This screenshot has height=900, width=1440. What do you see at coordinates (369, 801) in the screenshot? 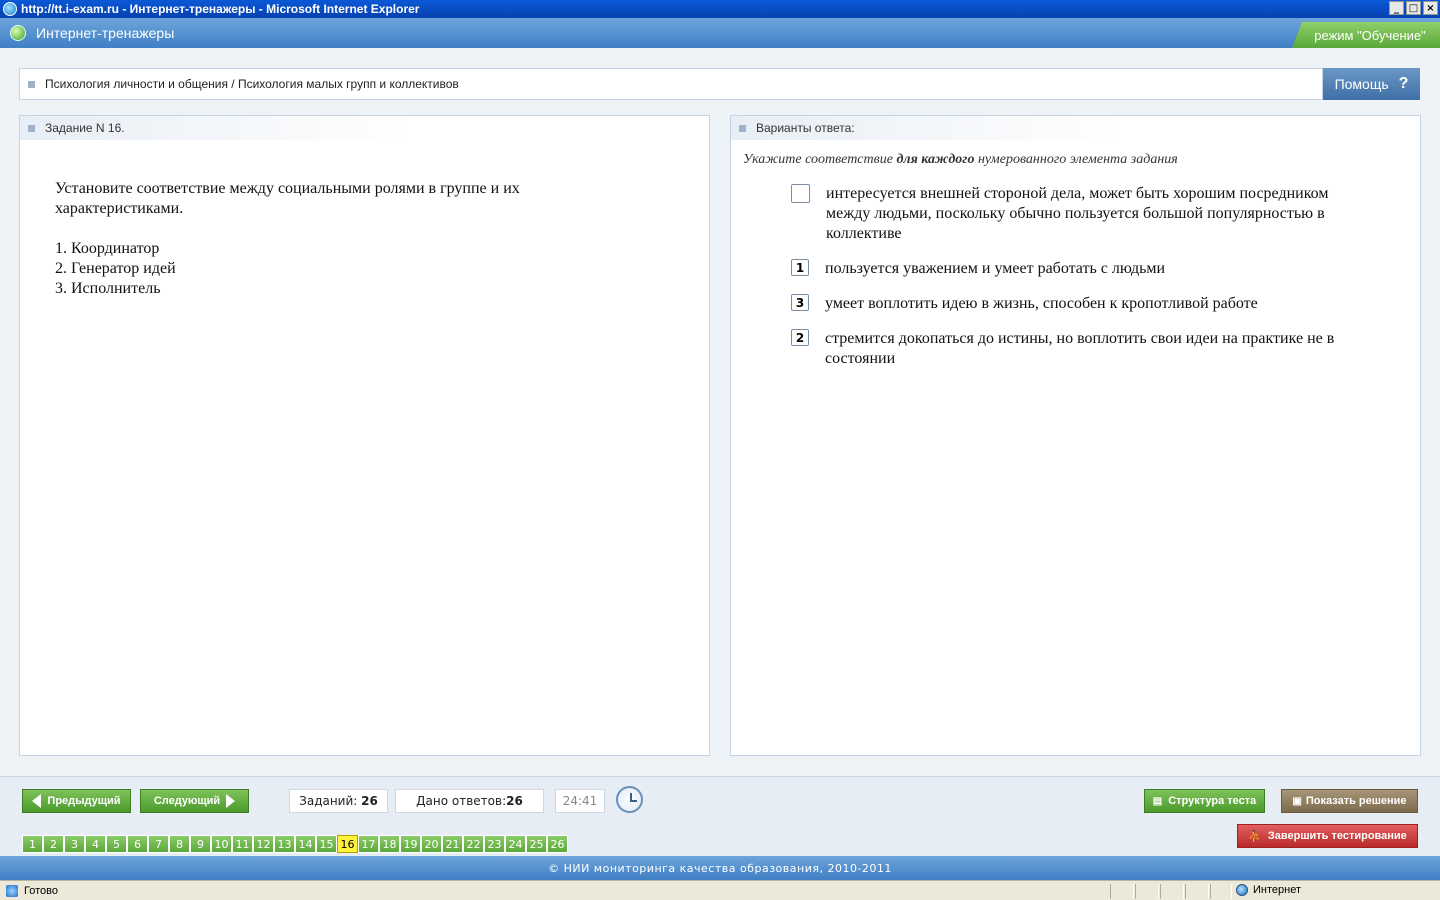
I see `tasks-count-value: 26` at bounding box center [369, 801].